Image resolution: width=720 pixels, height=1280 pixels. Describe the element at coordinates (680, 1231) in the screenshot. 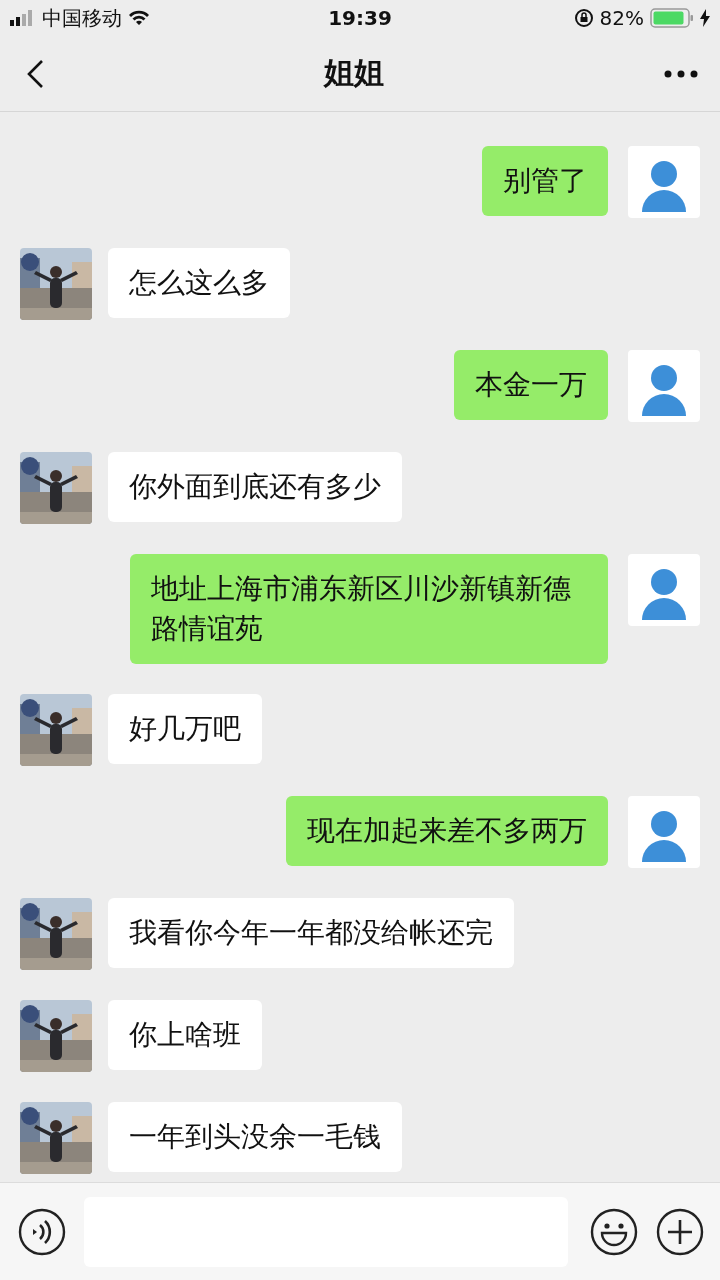

I see `add-icon` at that location.